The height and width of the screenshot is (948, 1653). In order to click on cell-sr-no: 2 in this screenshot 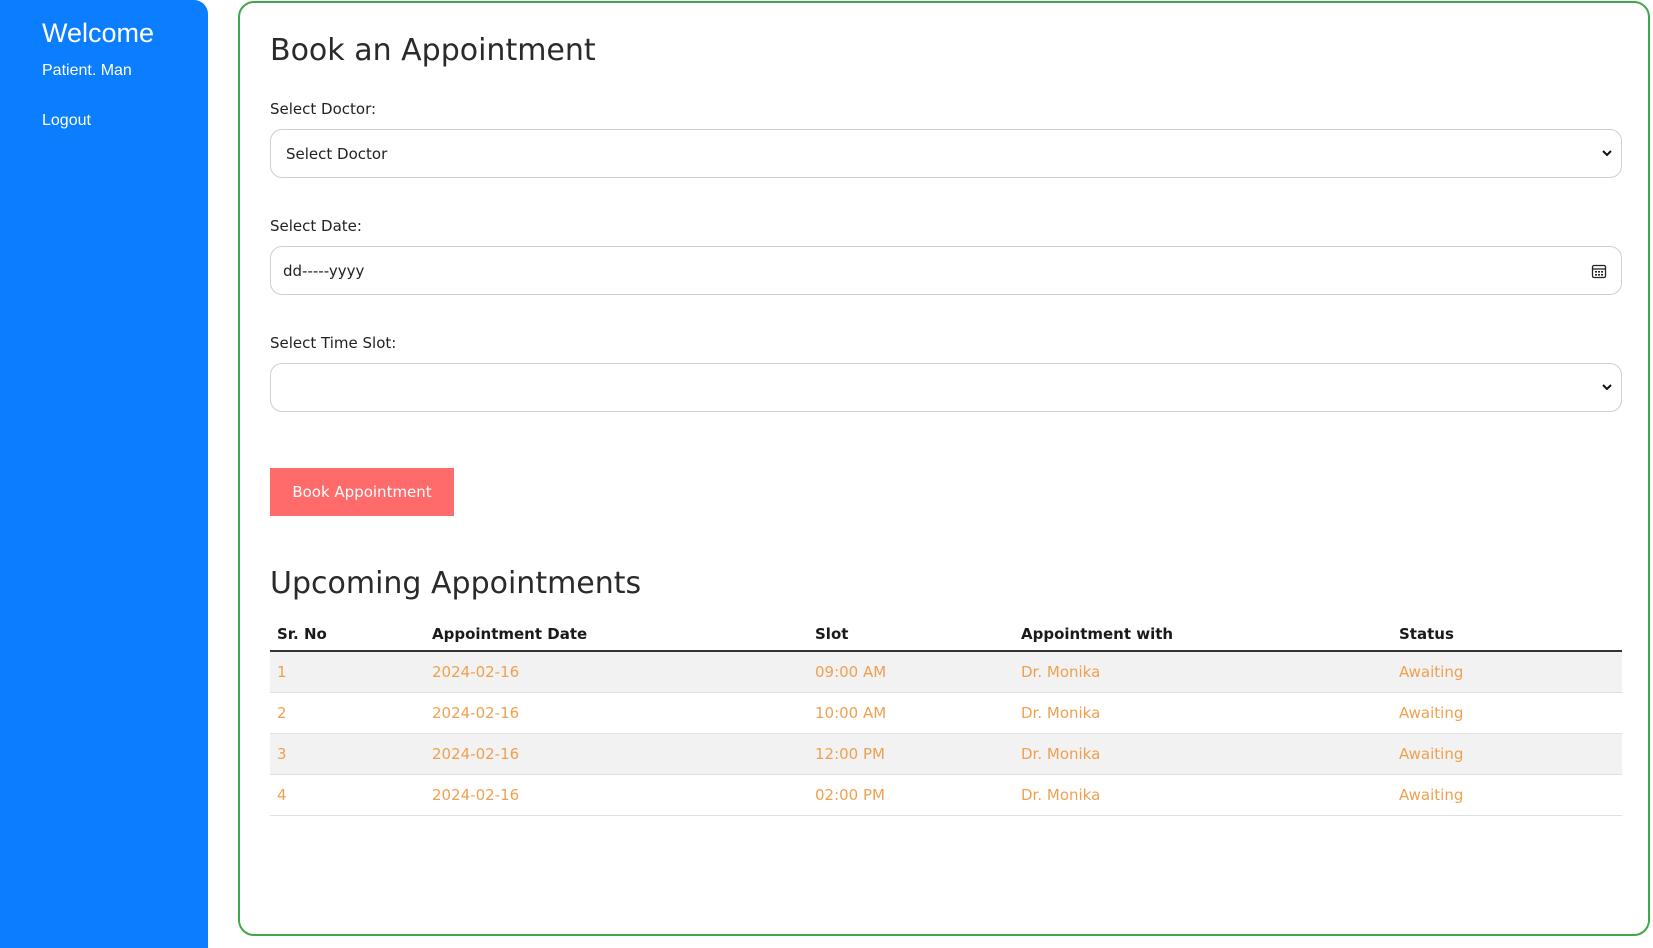, I will do `click(347, 713)`.